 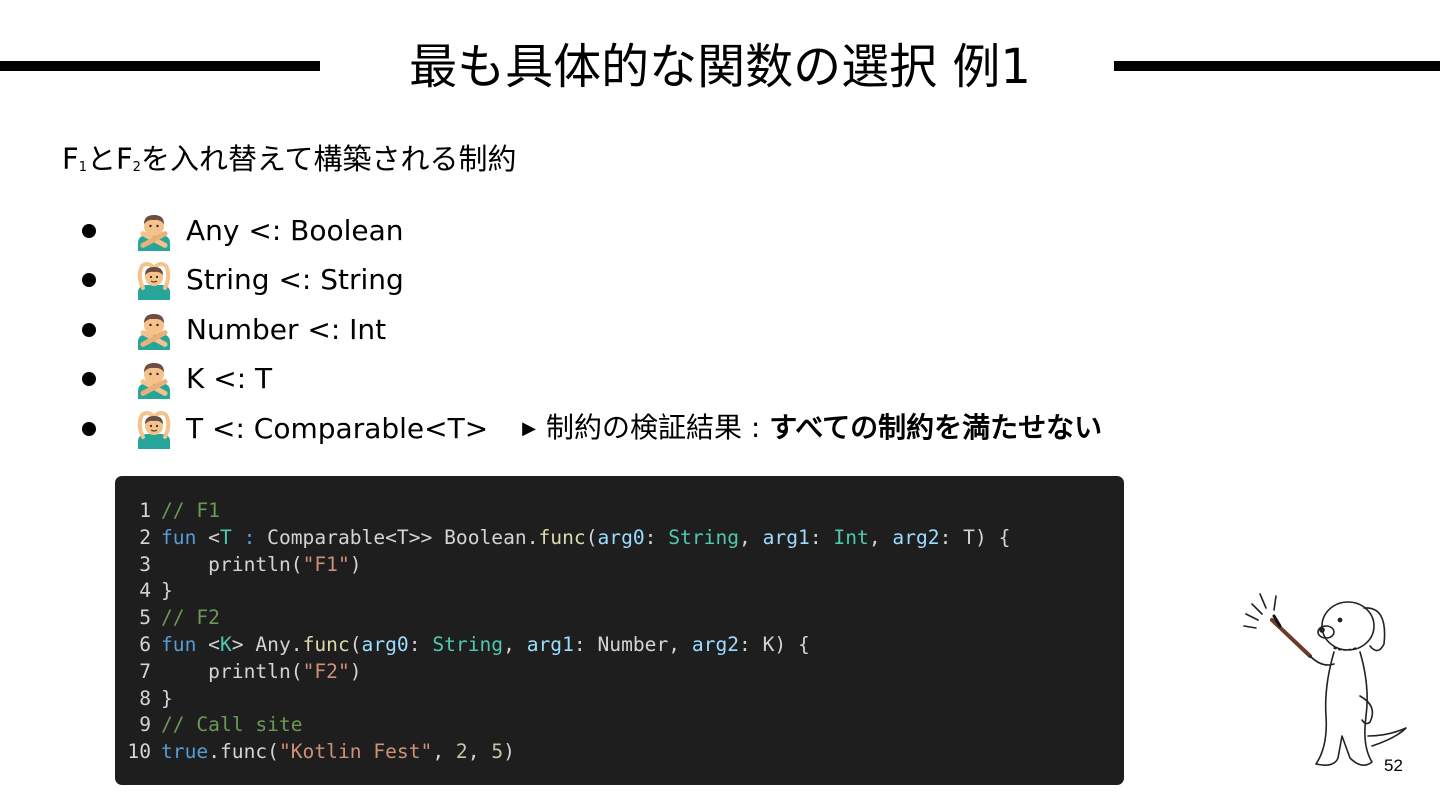 I want to click on code-token: // F1, so click(x=190, y=510).